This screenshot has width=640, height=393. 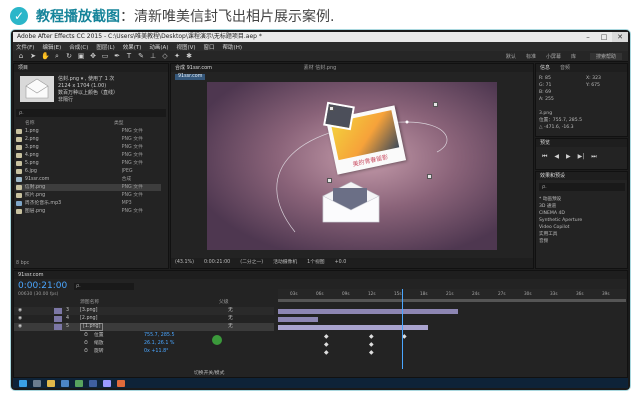 I want to click on app-icon, so click(x=79, y=383).